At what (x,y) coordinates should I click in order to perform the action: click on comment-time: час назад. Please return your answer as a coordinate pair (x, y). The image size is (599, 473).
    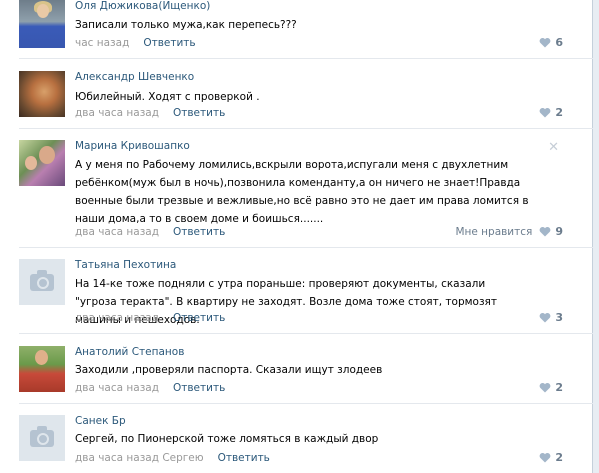
    Looking at the image, I should click on (102, 43).